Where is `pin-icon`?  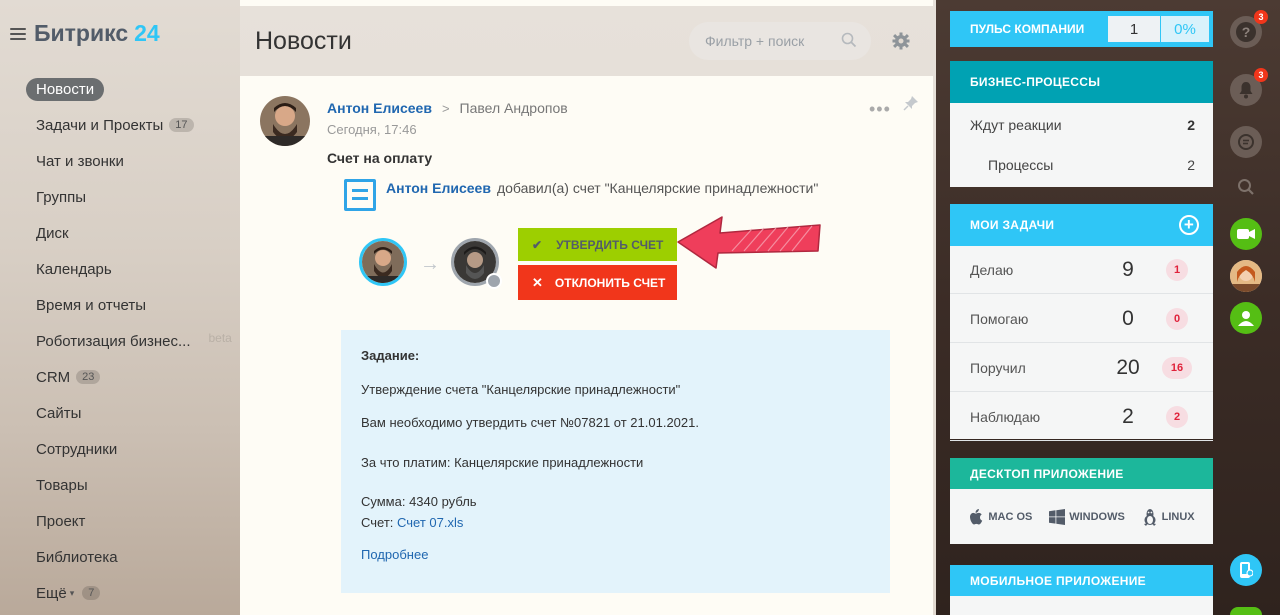 pin-icon is located at coordinates (911, 103).